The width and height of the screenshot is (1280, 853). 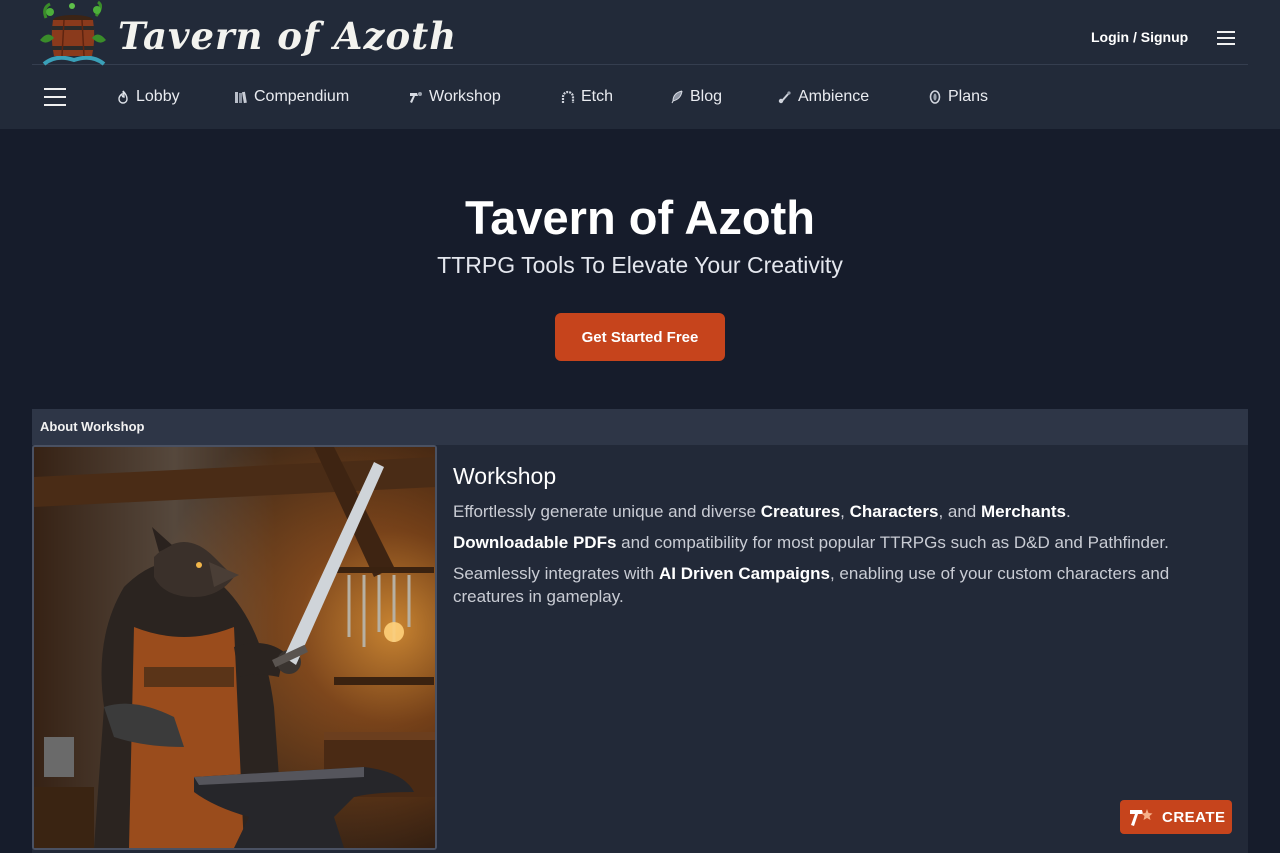 I want to click on nav-item-ambience: Ambience, so click(x=823, y=97).